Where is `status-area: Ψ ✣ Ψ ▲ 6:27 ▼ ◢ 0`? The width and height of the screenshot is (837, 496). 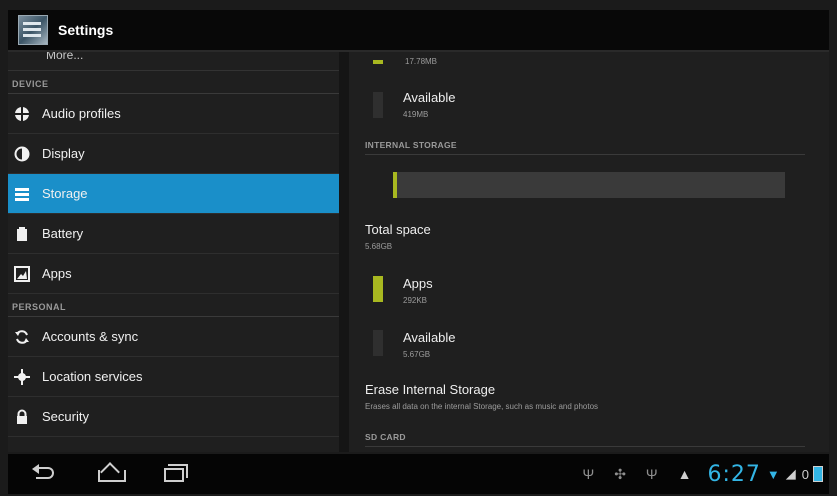
status-area: Ψ ✣ Ψ ▲ 6:27 ▼ ◢ 0 is located at coordinates (692, 474).